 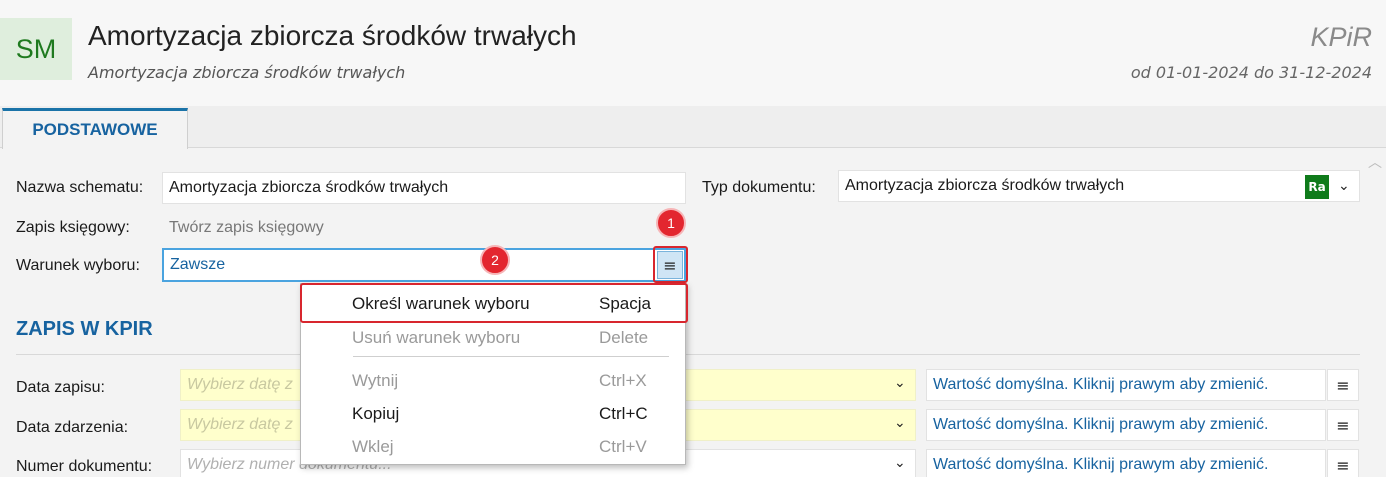 What do you see at coordinates (424, 228) in the screenshot?
I see `booking-input: Twórz zapis księgowy` at bounding box center [424, 228].